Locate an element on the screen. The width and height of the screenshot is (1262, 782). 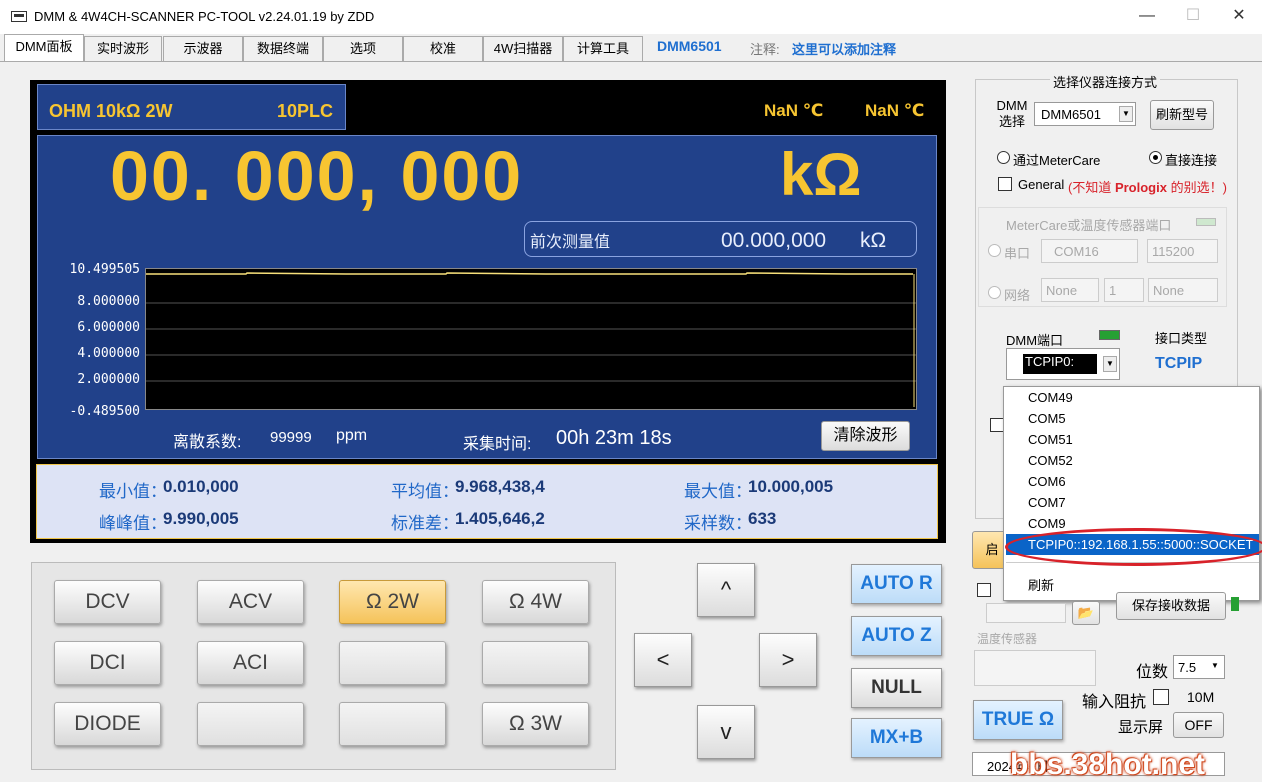
dmm-port-value: TCPIP0: is located at coordinates (1060, 364).